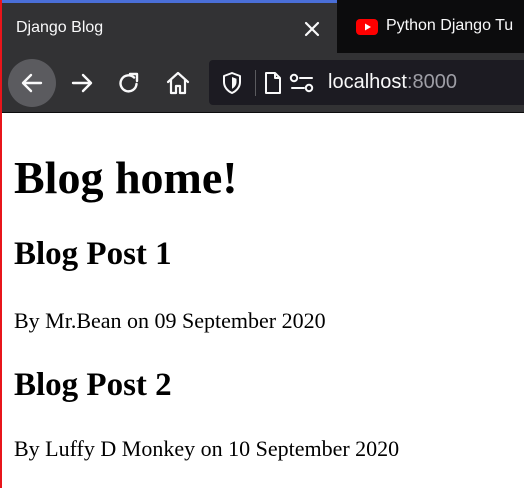 The height and width of the screenshot is (488, 524). What do you see at coordinates (93, 254) in the screenshot?
I see `post-title: Blog Post 1` at bounding box center [93, 254].